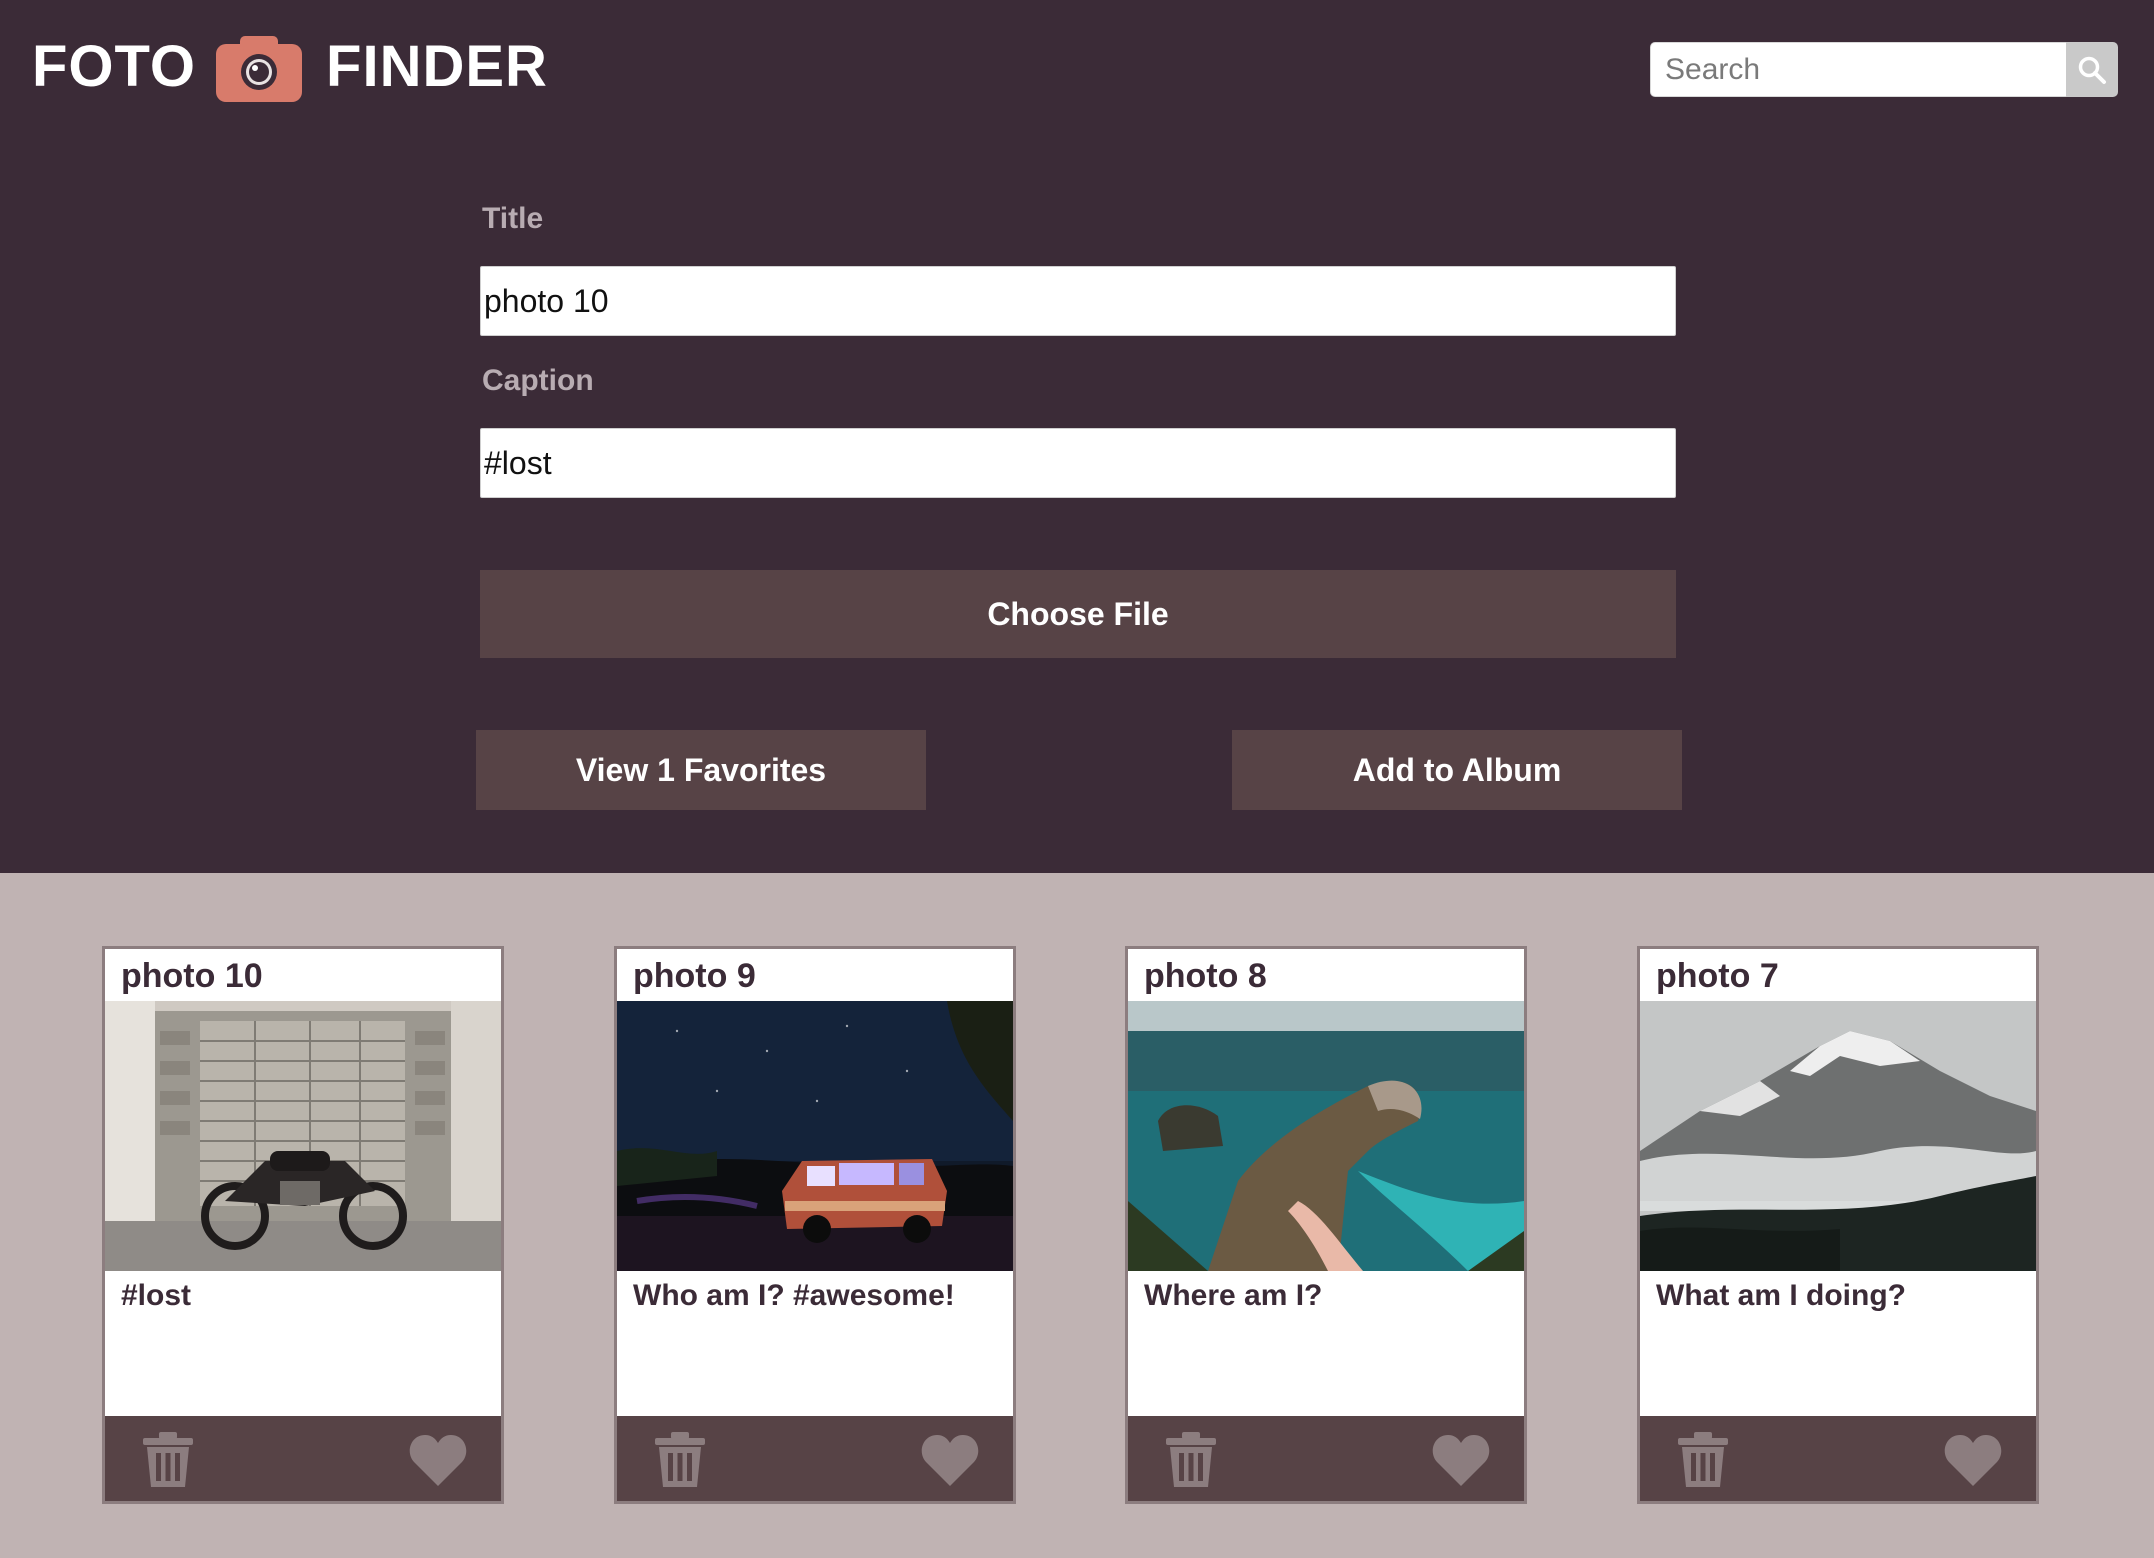  I want to click on app-logo: FOTO FINDER, so click(290, 66).